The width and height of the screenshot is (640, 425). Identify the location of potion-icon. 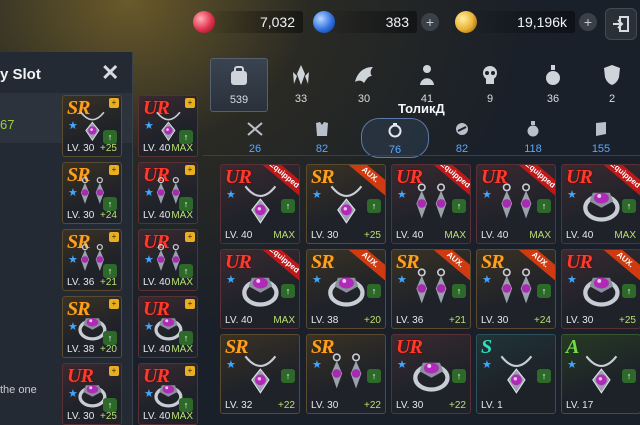
(553, 75).